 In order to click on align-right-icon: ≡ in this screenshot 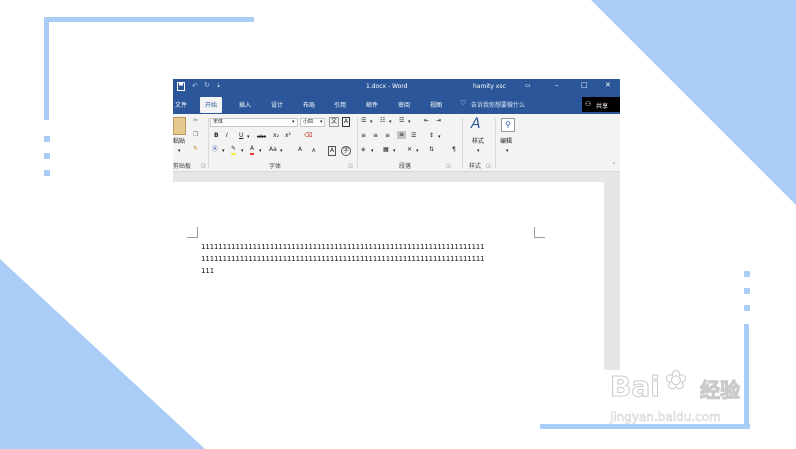, I will do `click(387, 136)`.